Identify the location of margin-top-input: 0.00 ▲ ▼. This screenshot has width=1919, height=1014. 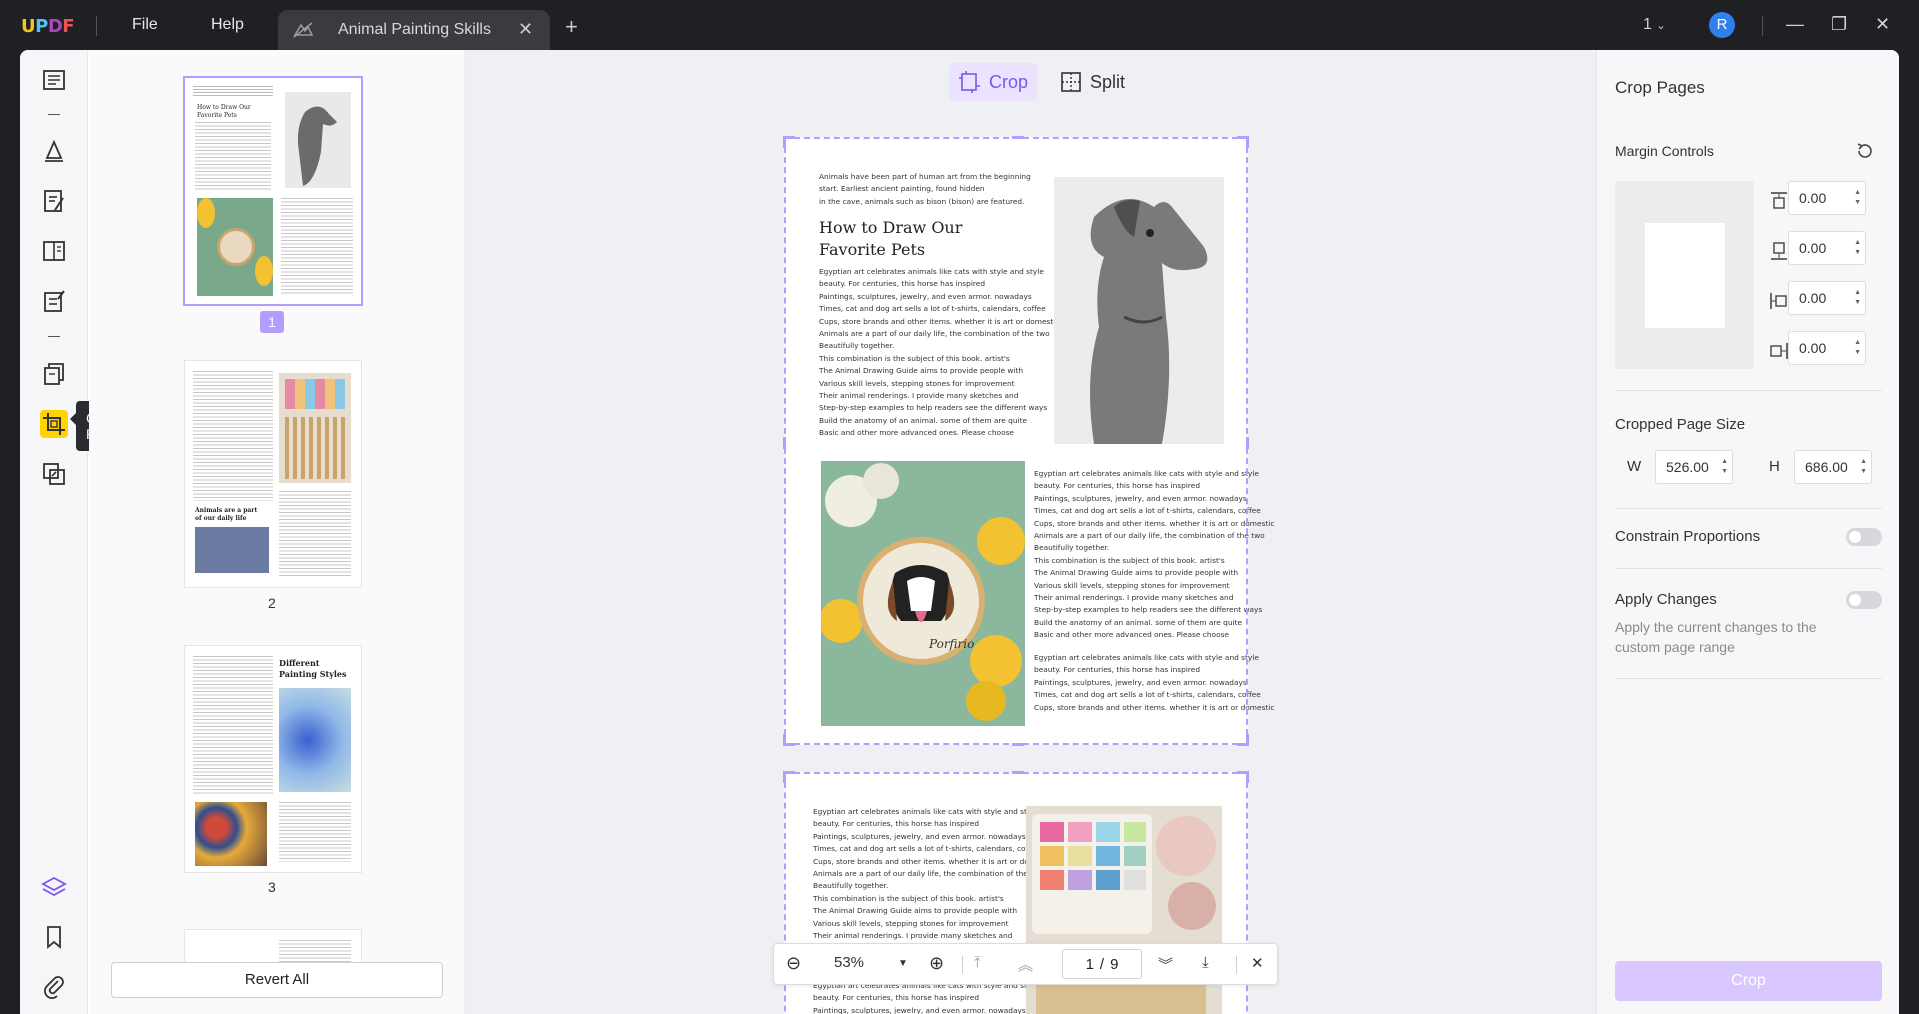
(1827, 198).